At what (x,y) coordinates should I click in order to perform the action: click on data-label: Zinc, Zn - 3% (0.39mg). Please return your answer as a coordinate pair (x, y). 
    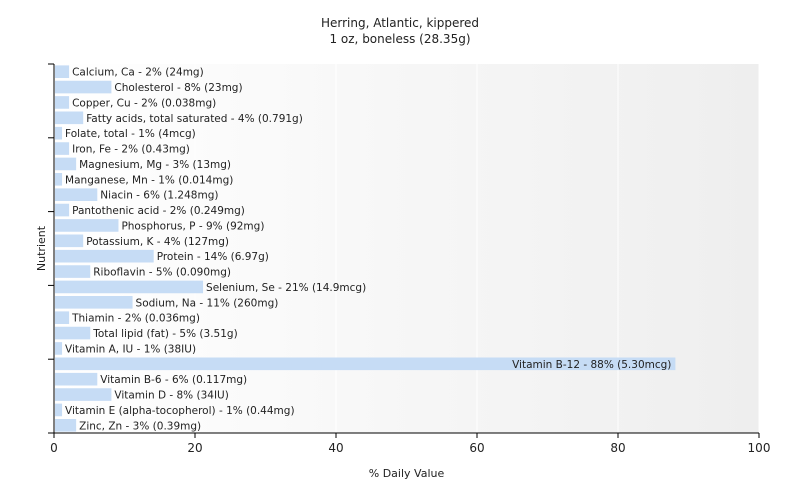
    Looking at the image, I should click on (140, 426).